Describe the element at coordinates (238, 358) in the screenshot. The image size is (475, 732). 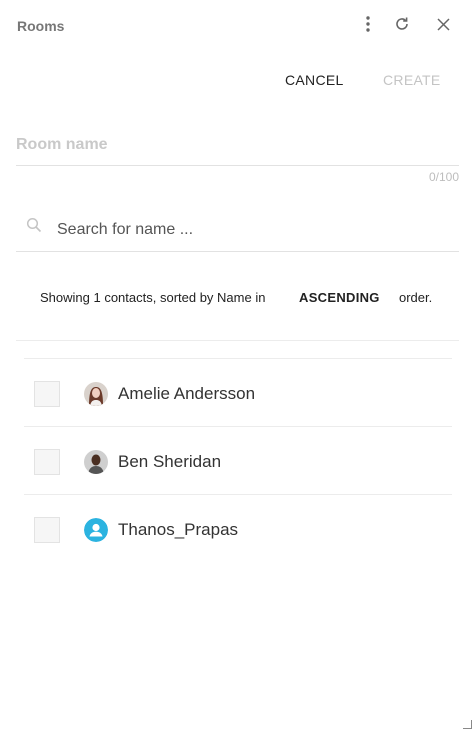
I see `list-top-divider` at that location.